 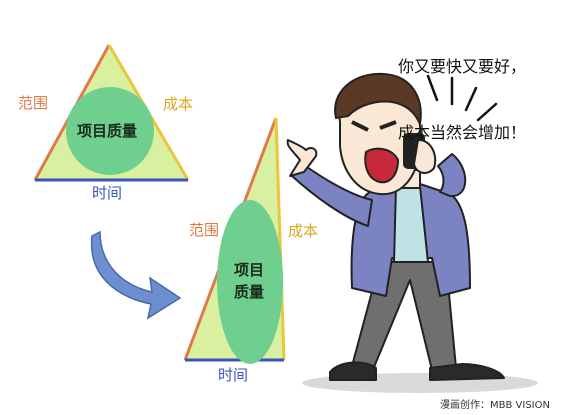 What do you see at coordinates (249, 270) in the screenshot?
I see `tall-quality-label-line1: 项目` at bounding box center [249, 270].